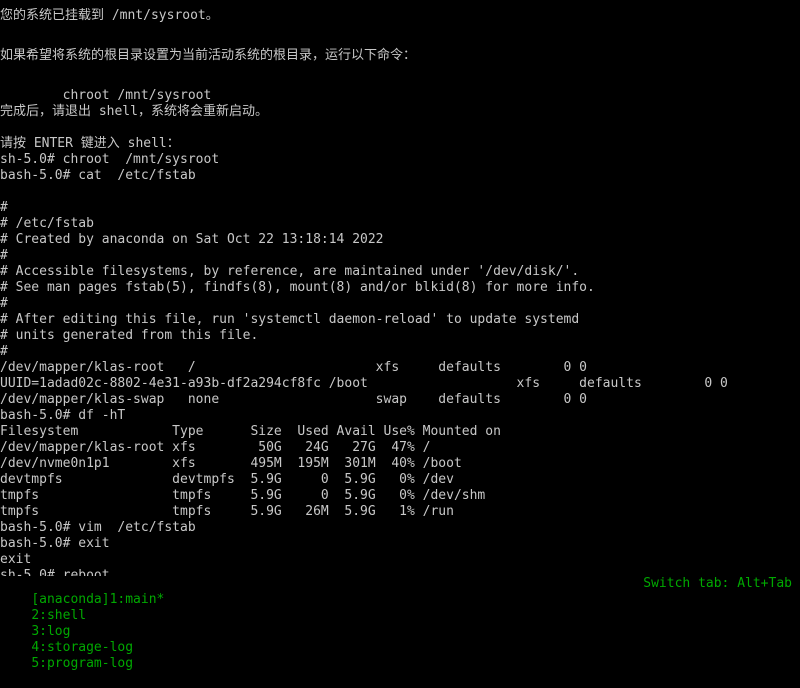  Describe the element at coordinates (227, 511) in the screenshot. I see `terminal-line: tmpfs tmpfs 5.9G 26M 5.9G 1% /run` at that location.